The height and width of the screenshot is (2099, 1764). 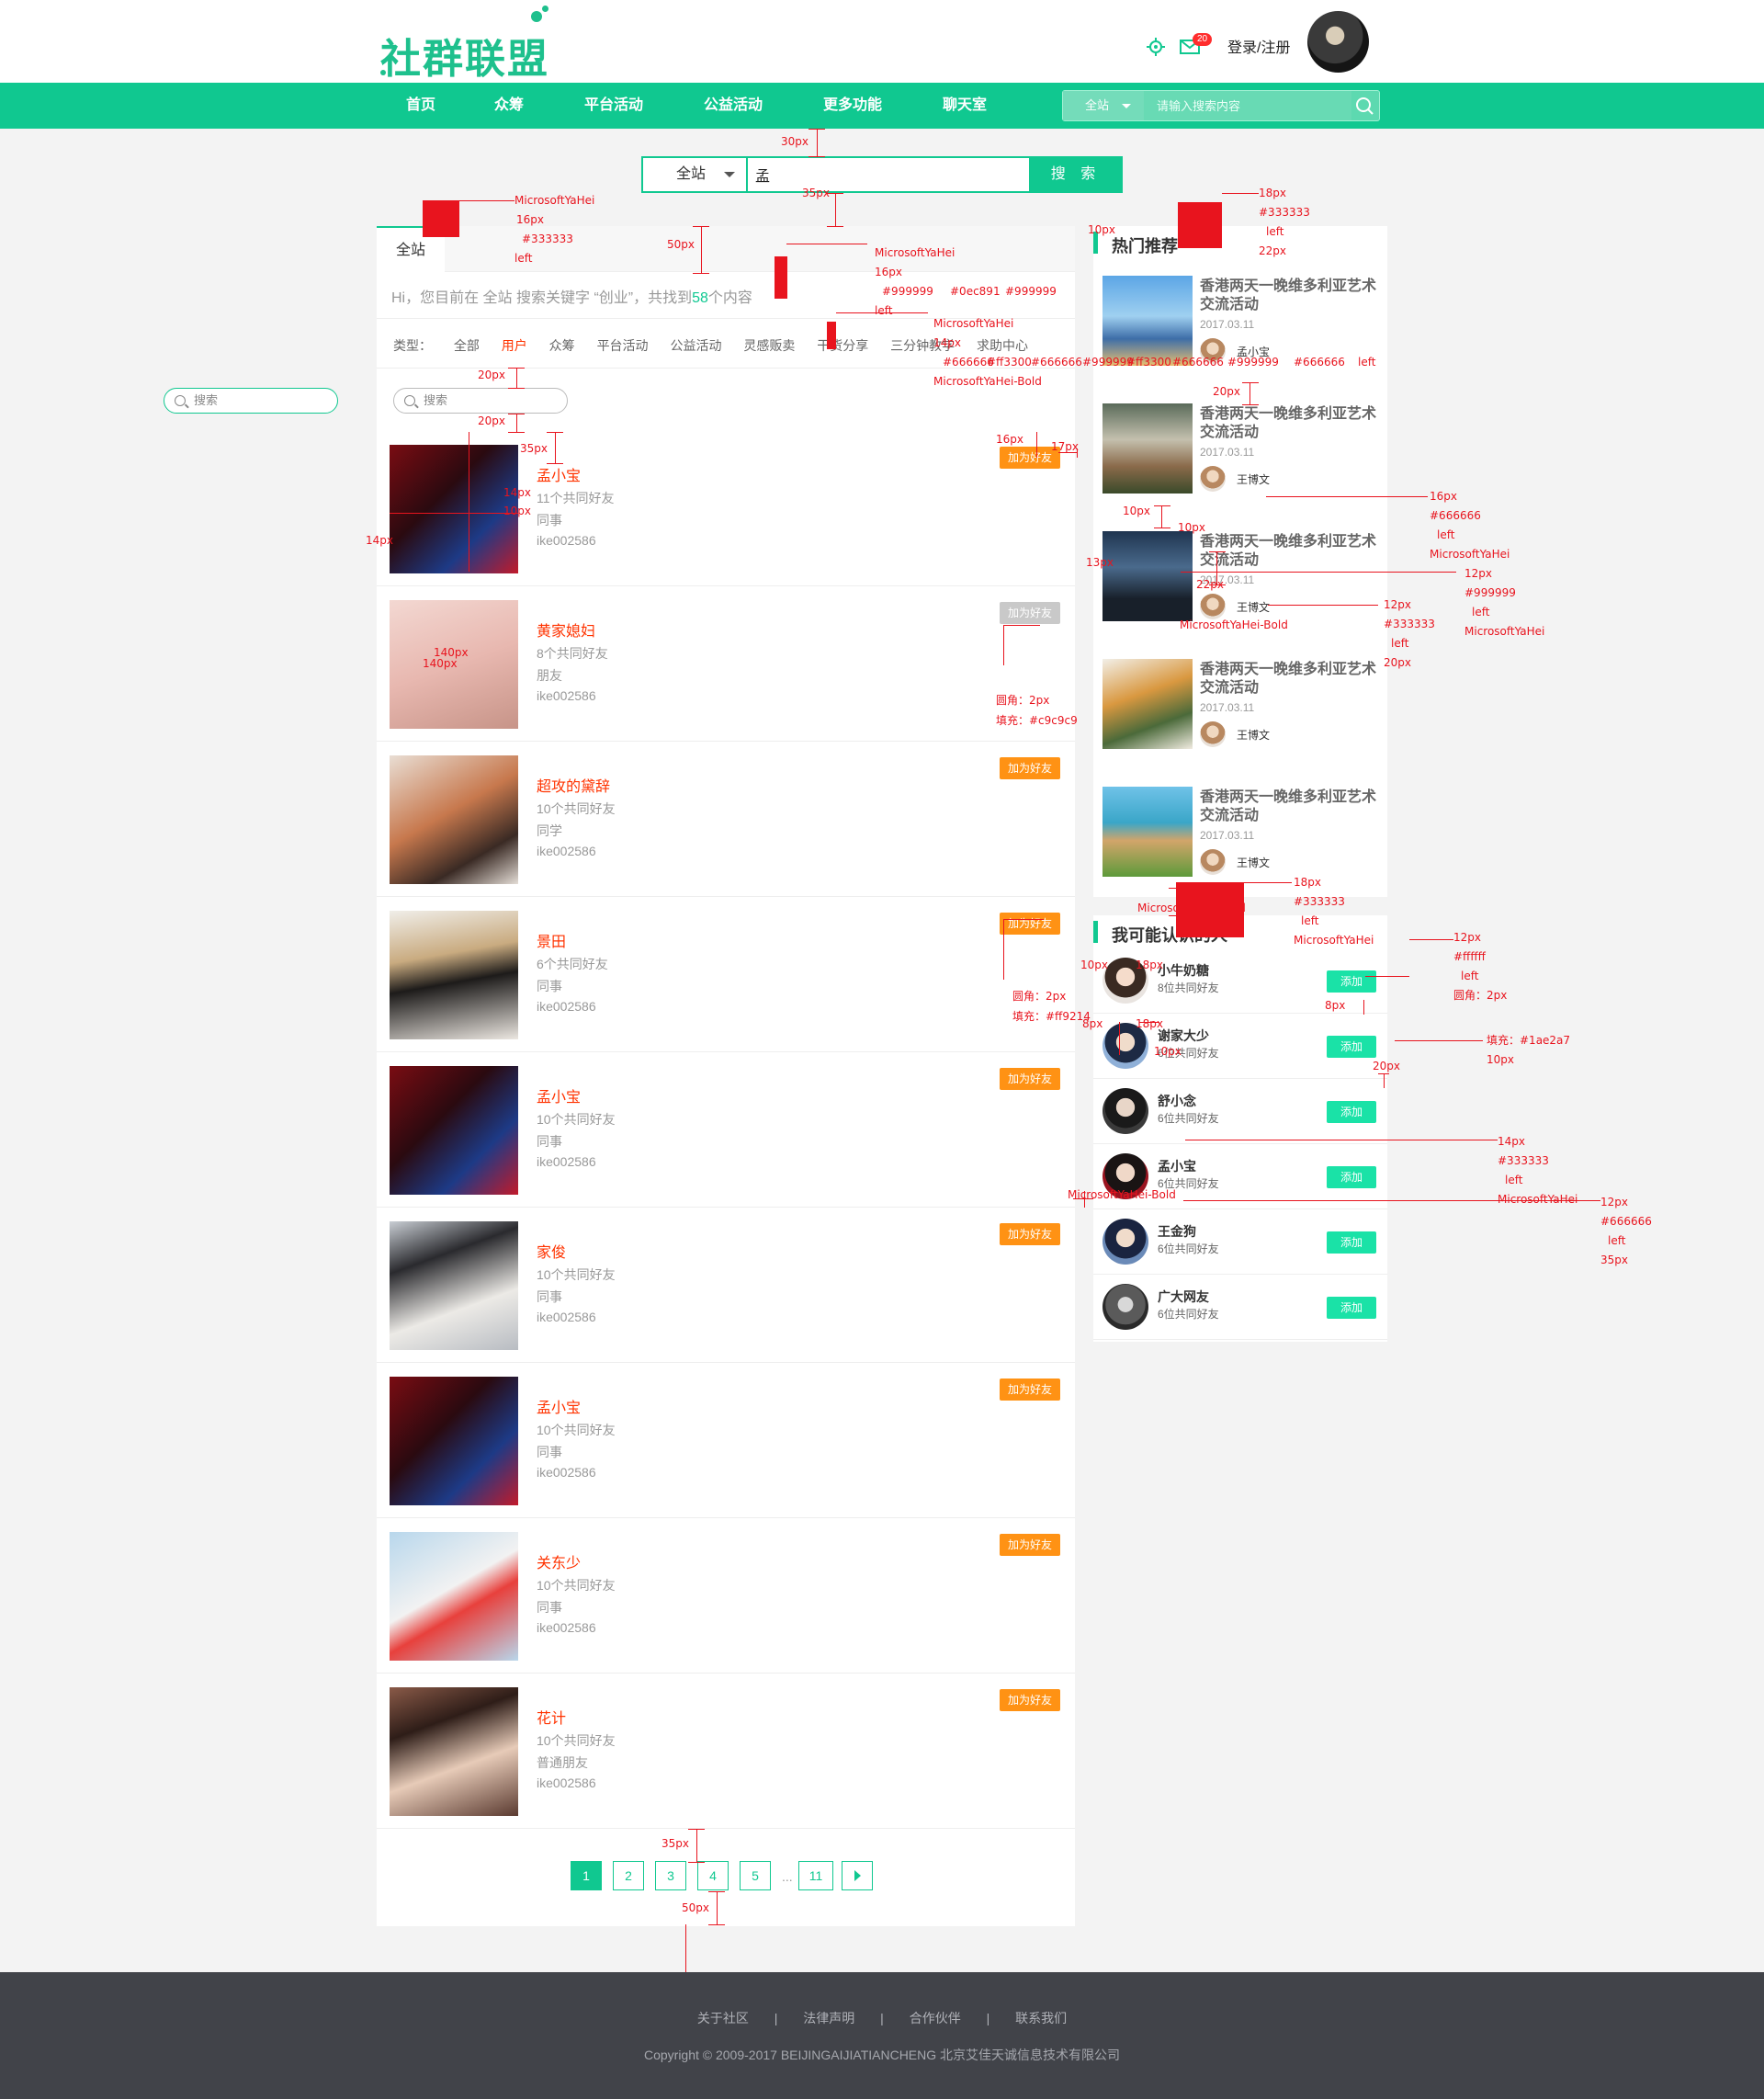 I want to click on results-search-input: 搜索, so click(x=480, y=401).